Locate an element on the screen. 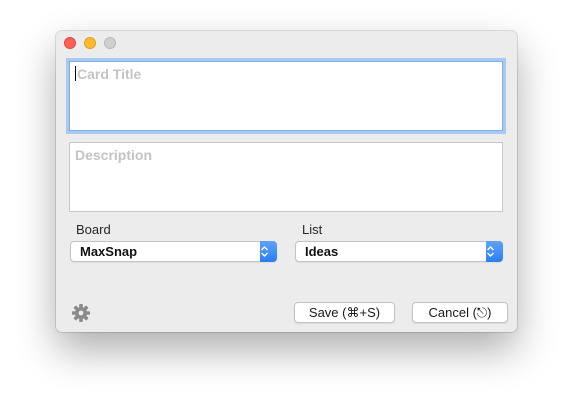  board-select: MaxSnap is located at coordinates (173, 251).